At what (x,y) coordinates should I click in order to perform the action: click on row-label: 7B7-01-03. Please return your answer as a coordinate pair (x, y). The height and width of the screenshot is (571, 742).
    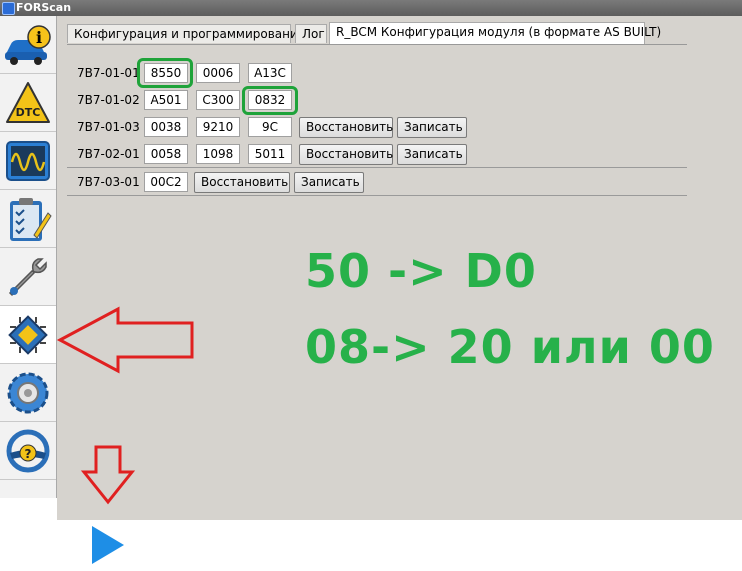
    Looking at the image, I should click on (108, 127).